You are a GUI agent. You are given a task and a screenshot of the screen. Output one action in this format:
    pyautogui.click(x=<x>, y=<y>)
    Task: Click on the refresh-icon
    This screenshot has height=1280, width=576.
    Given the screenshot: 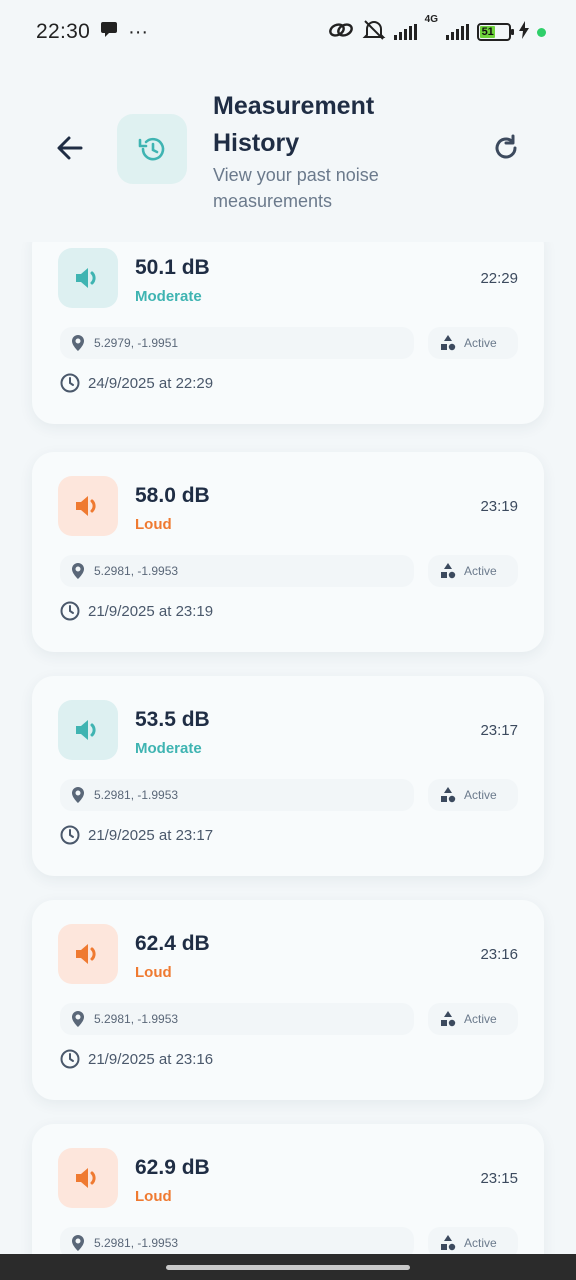 What is the action you would take?
    pyautogui.click(x=506, y=146)
    